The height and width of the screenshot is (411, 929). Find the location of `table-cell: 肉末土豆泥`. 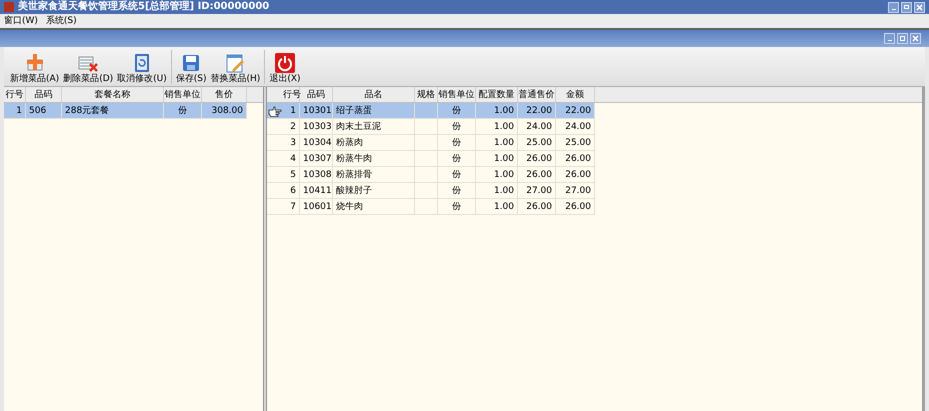

table-cell: 肉末土豆泥 is located at coordinates (374, 126).